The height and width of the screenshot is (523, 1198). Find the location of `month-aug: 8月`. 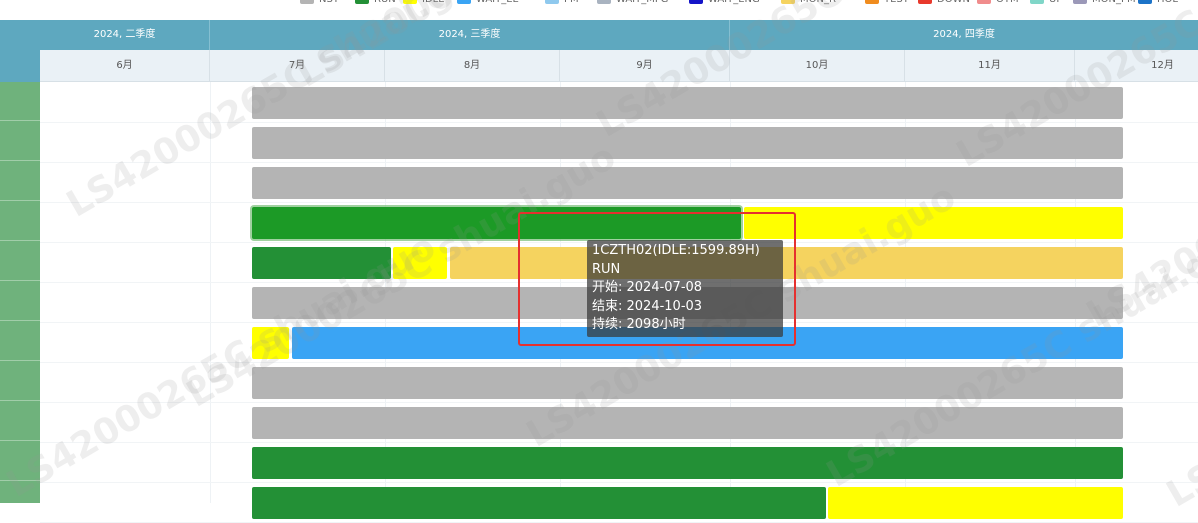

month-aug: 8月 is located at coordinates (472, 65).